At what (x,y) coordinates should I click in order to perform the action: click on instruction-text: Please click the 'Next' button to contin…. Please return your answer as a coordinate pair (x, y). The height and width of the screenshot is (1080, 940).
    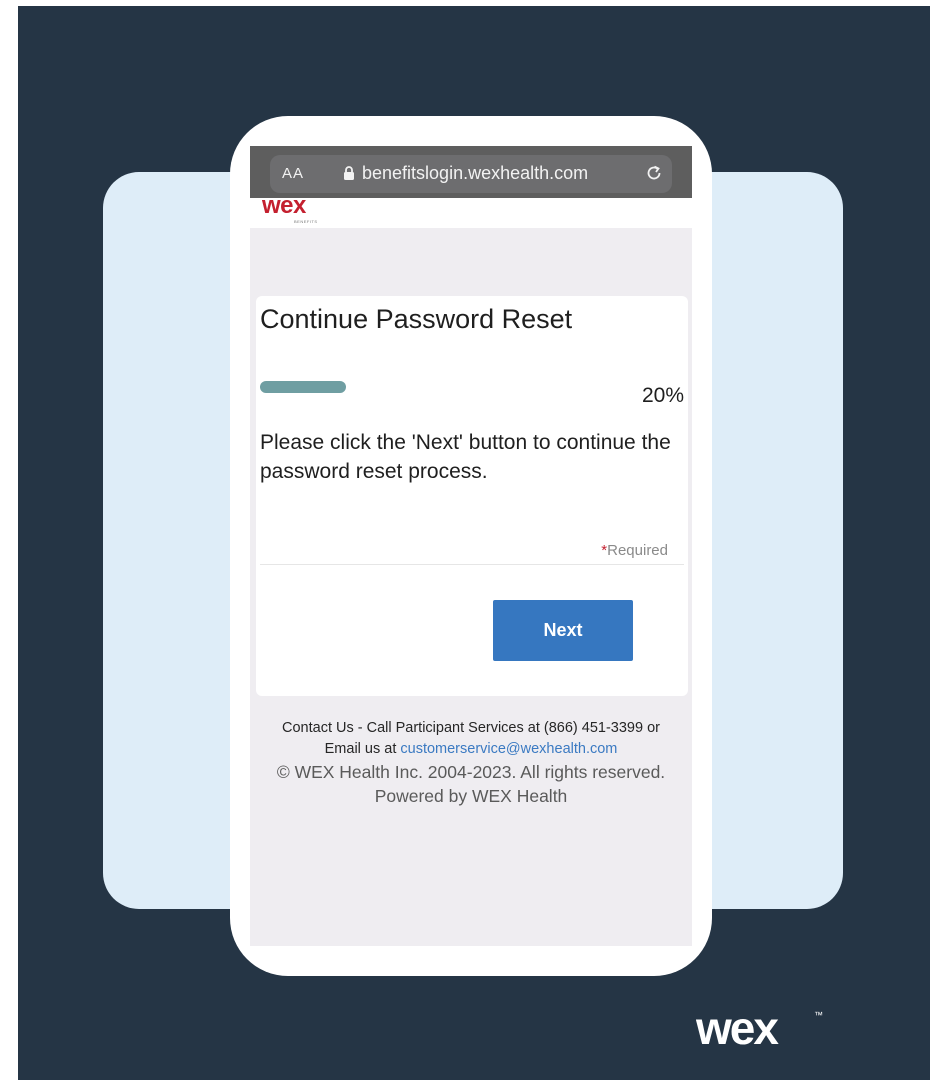
    Looking at the image, I should click on (465, 457).